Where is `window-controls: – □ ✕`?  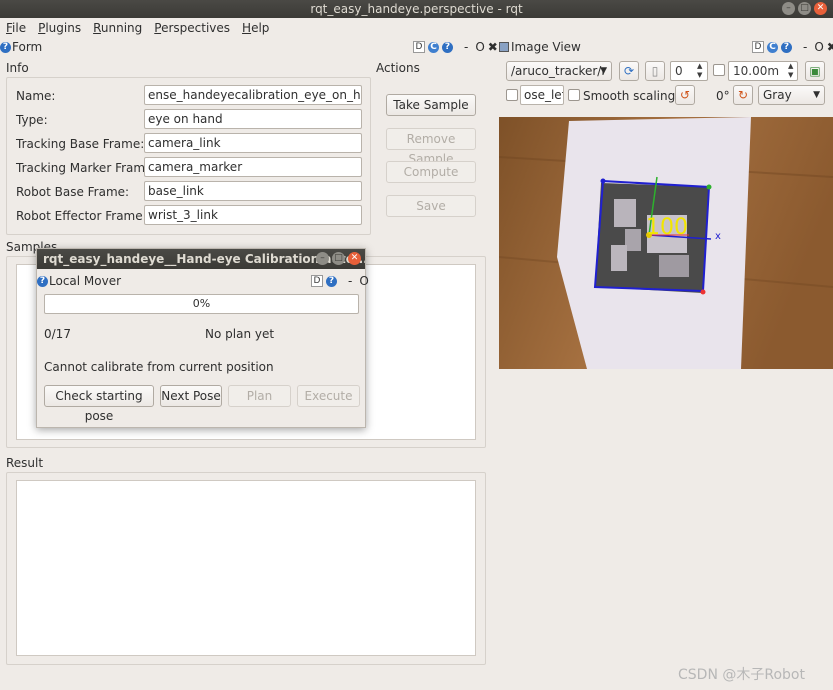
window-controls: – □ ✕ is located at coordinates (804, 8).